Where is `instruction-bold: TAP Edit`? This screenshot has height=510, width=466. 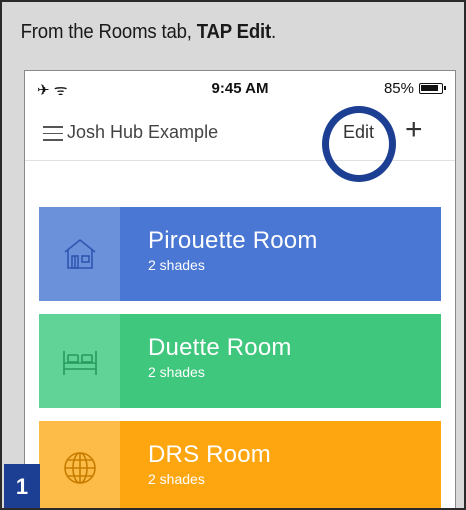
instruction-bold: TAP Edit is located at coordinates (234, 32).